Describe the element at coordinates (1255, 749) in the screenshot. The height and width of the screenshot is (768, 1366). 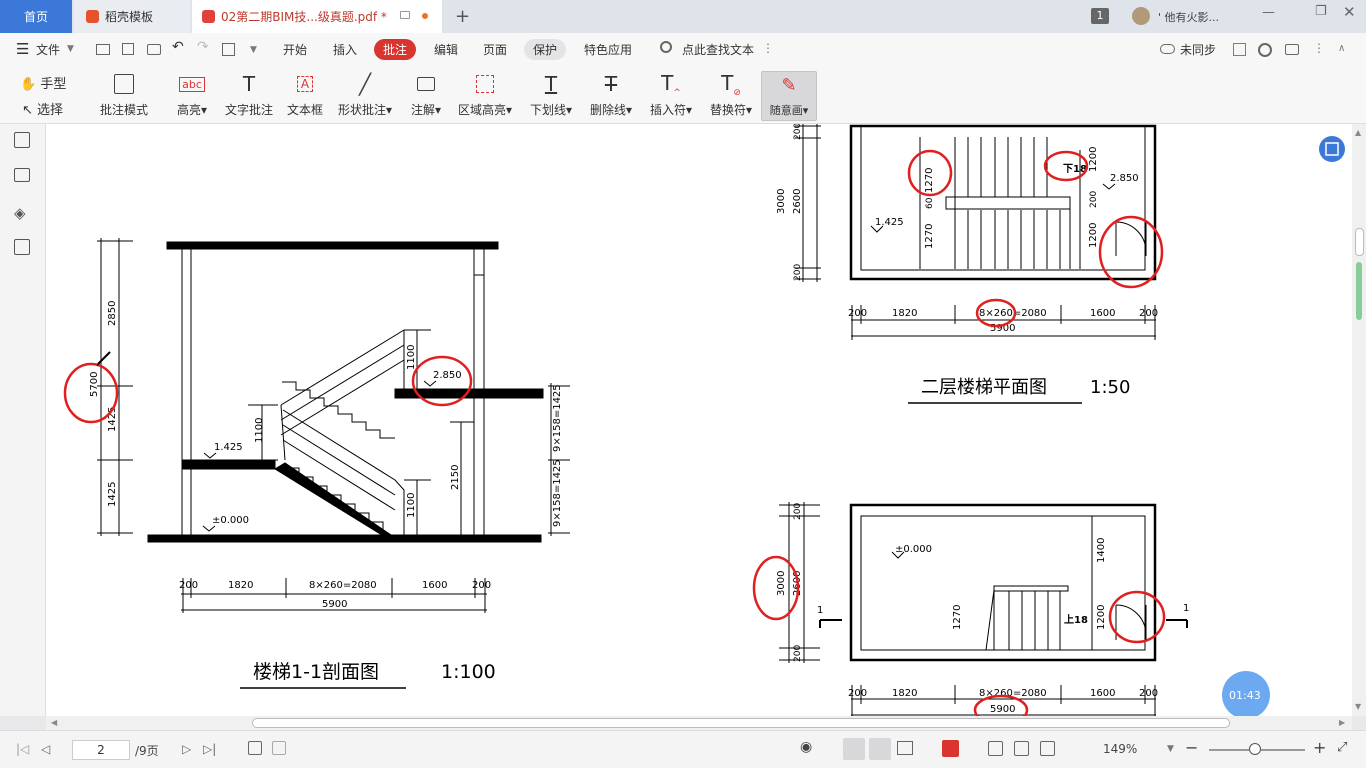
I see `zoom-slider-thumb` at that location.